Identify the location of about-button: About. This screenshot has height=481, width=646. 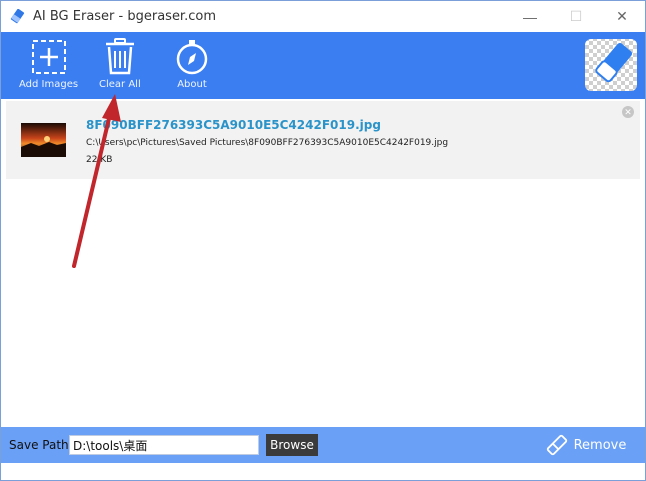
(192, 64).